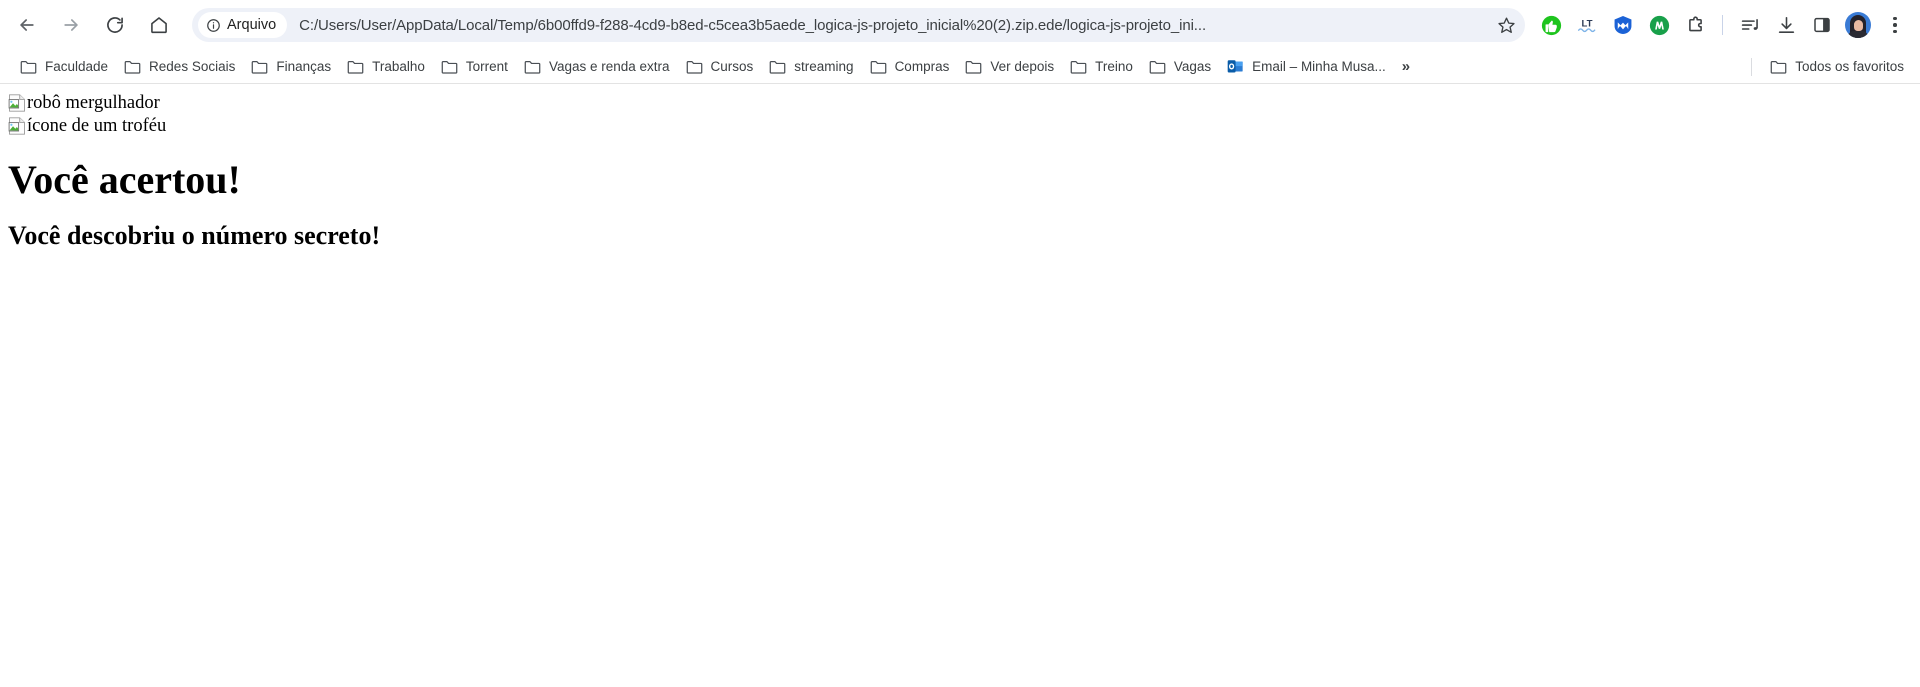 The image size is (1920, 687). I want to click on forward-button, so click(71, 25).